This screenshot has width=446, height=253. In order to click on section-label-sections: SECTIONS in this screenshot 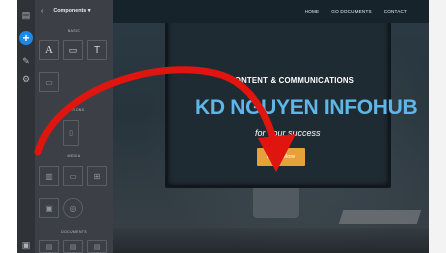, I will do `click(74, 110)`.